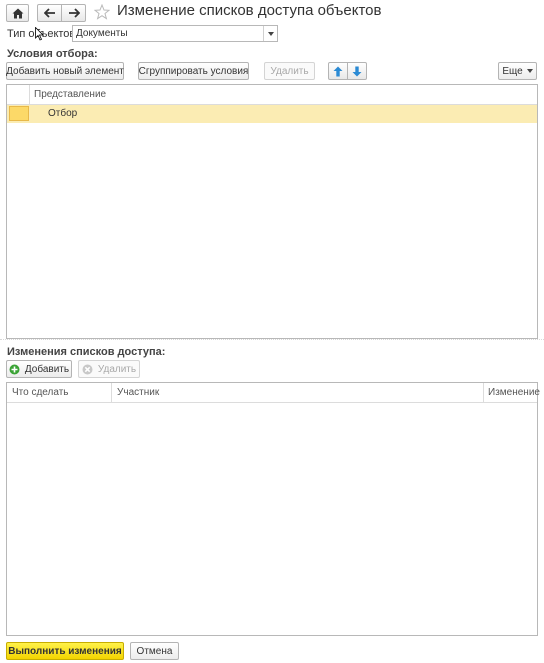 Image resolution: width=544 pixels, height=663 pixels. Describe the element at coordinates (272, 114) in the screenshot. I see `table-row: Отбор` at that location.